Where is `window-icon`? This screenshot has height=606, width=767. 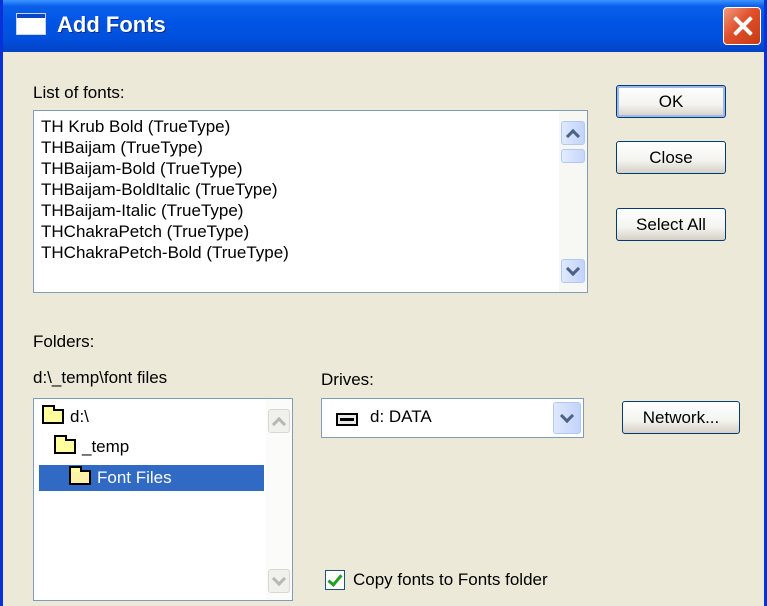
window-icon is located at coordinates (31, 24).